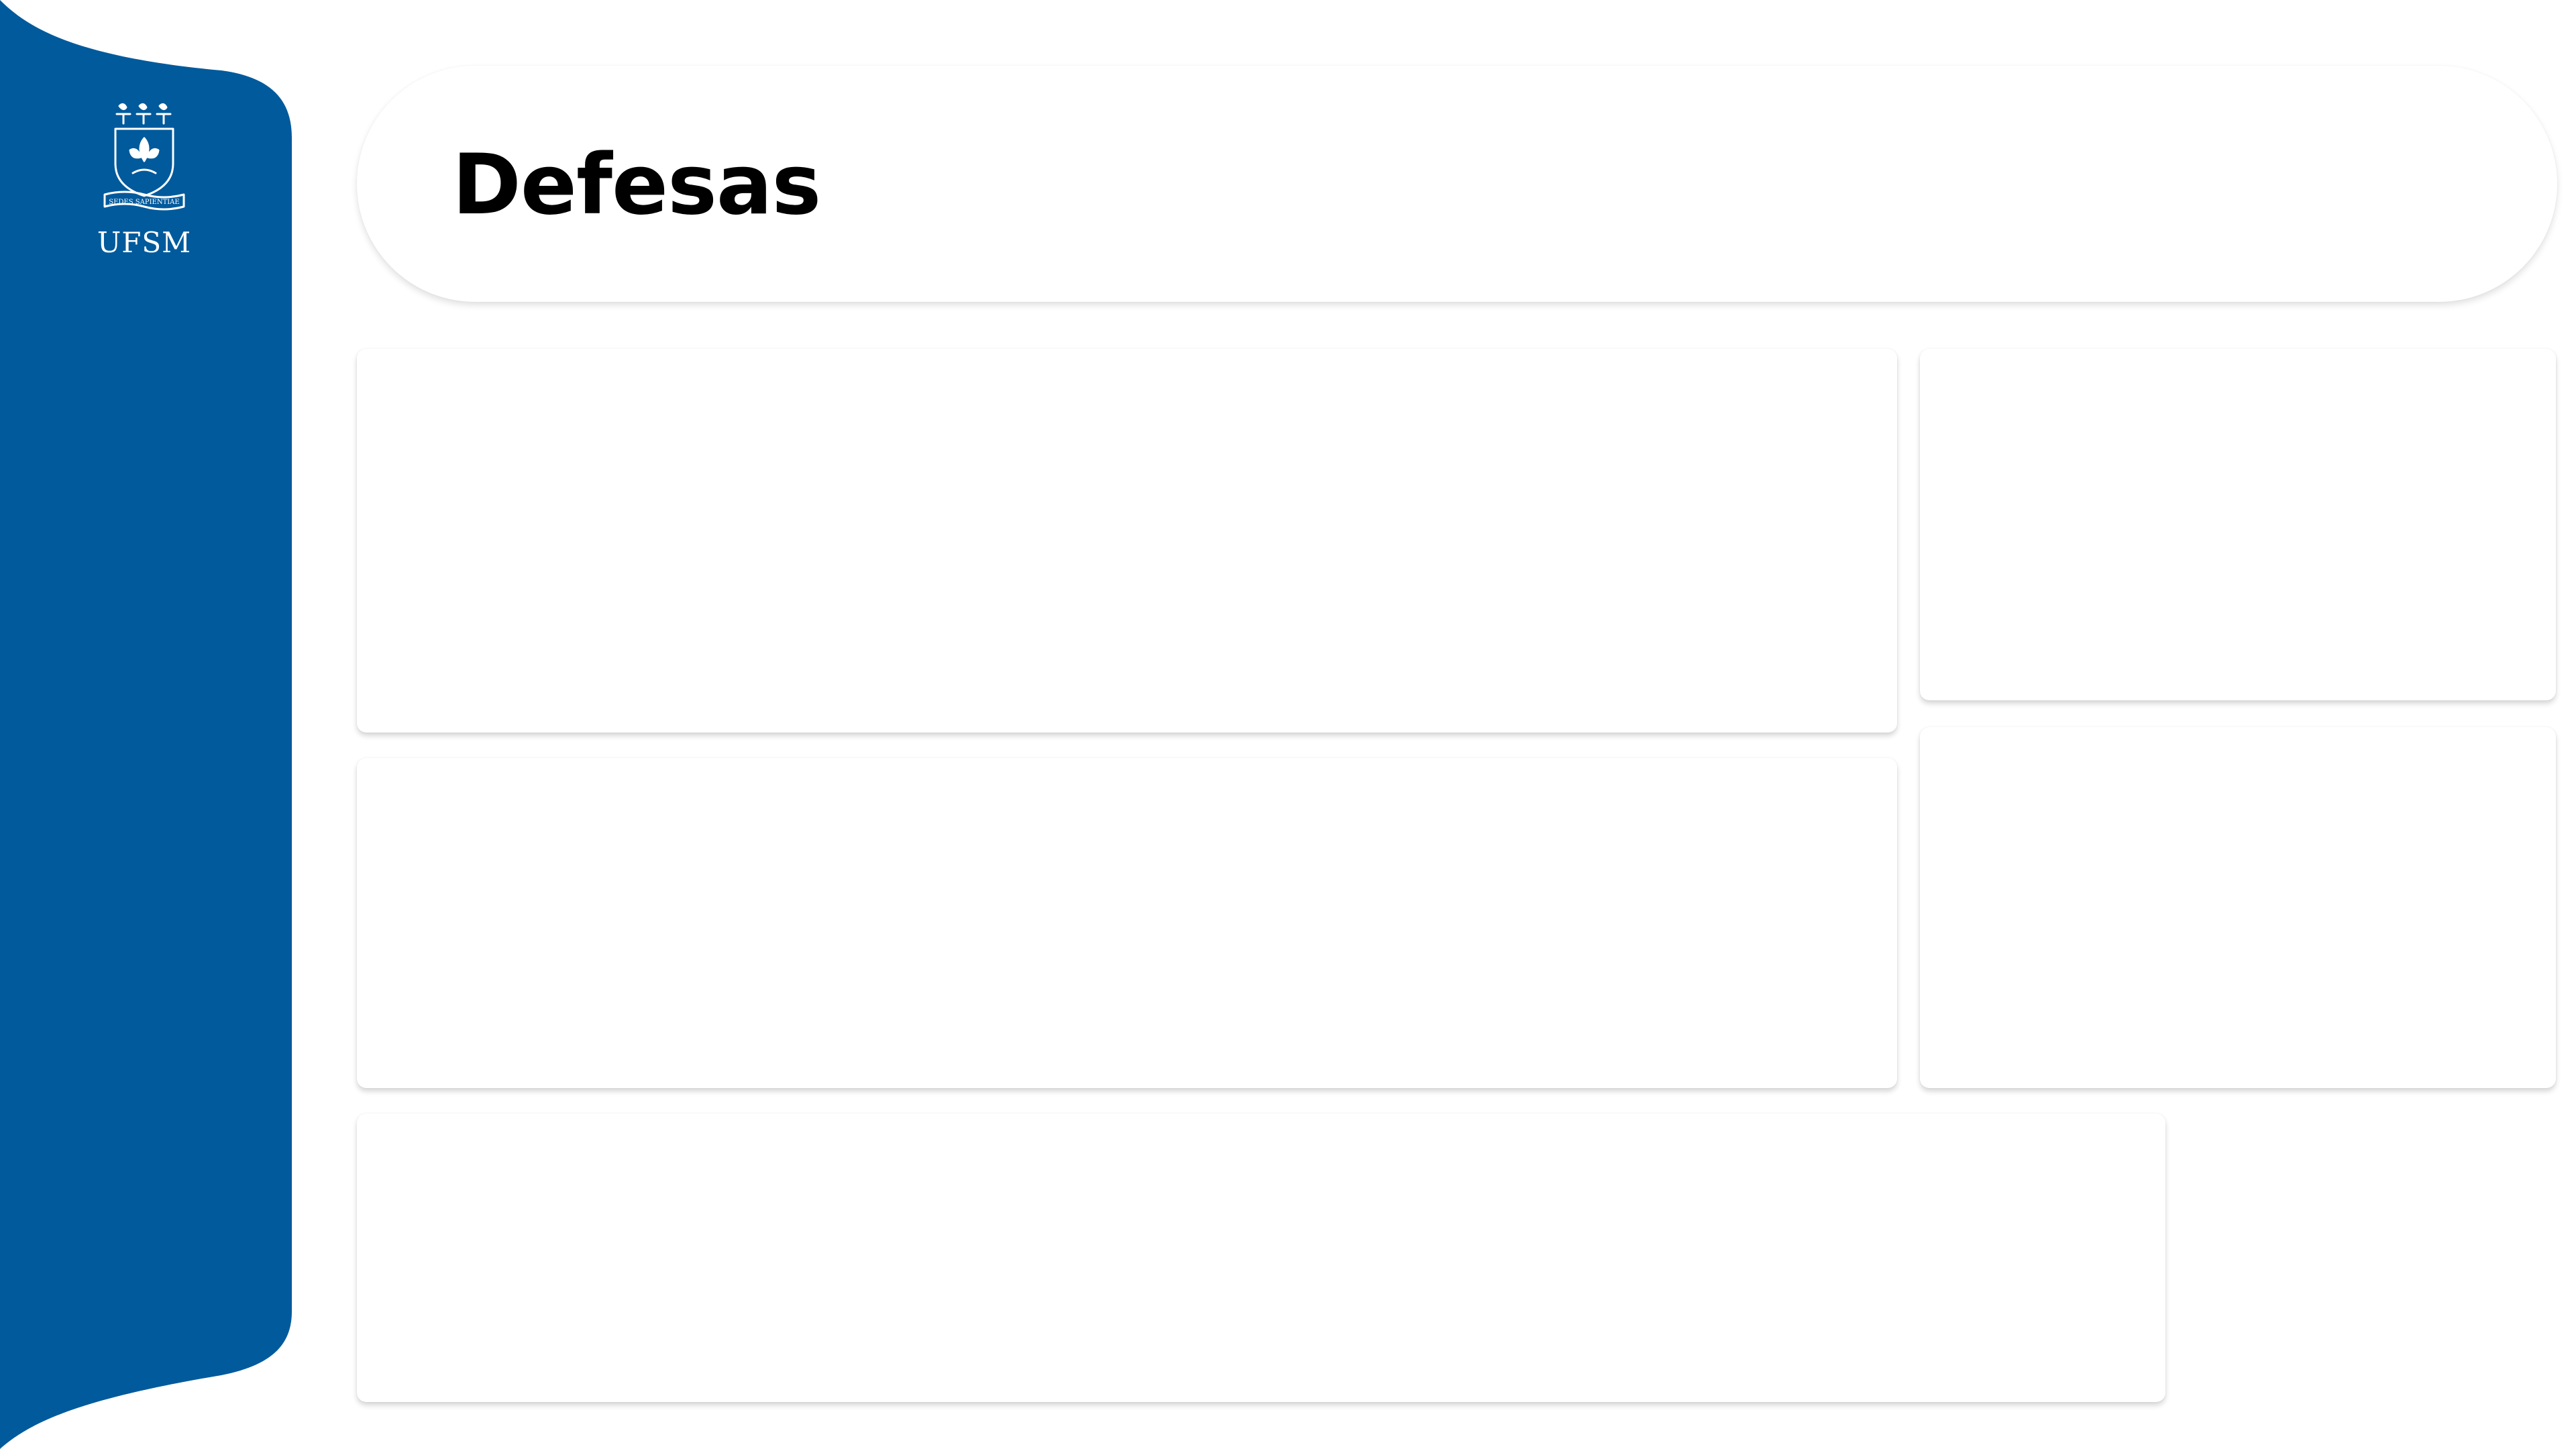 The width and height of the screenshot is (2576, 1449). I want to click on ufsm-logo: SEDES SAPIENTIAE UFSM, so click(144, 181).